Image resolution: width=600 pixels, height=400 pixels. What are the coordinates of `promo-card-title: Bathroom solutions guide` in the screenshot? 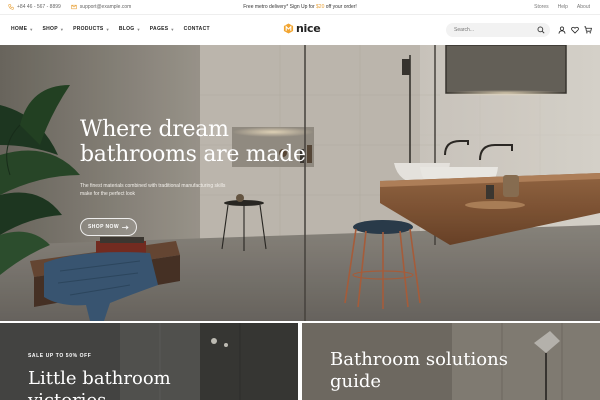 It's located at (419, 370).